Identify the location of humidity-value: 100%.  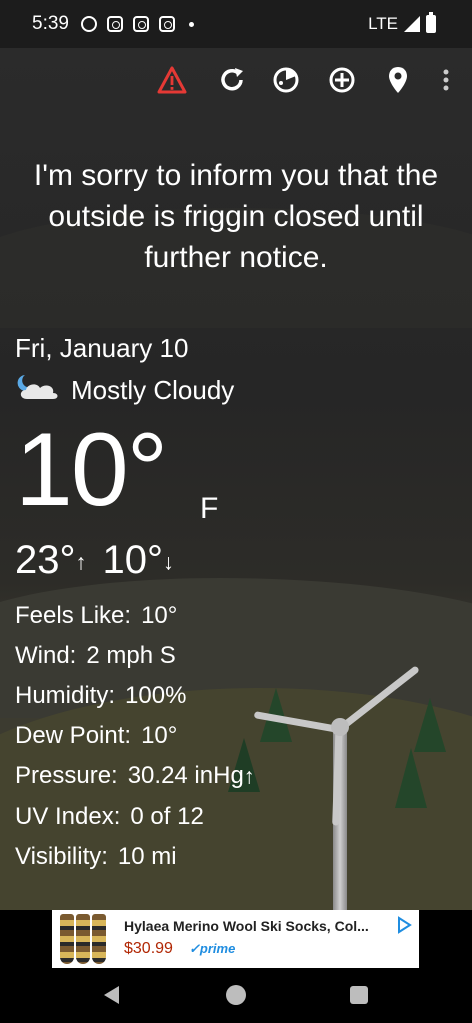
(156, 695).